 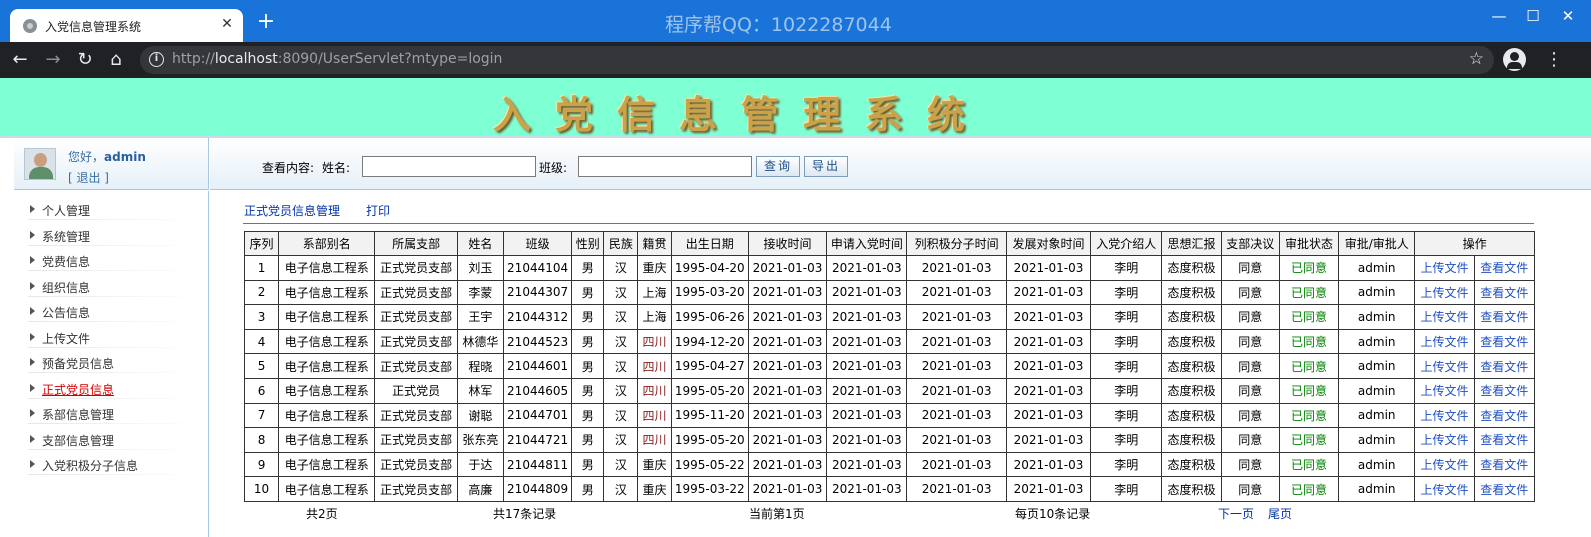 I want to click on bookmark-star-icon: ☆, so click(x=1476, y=59).